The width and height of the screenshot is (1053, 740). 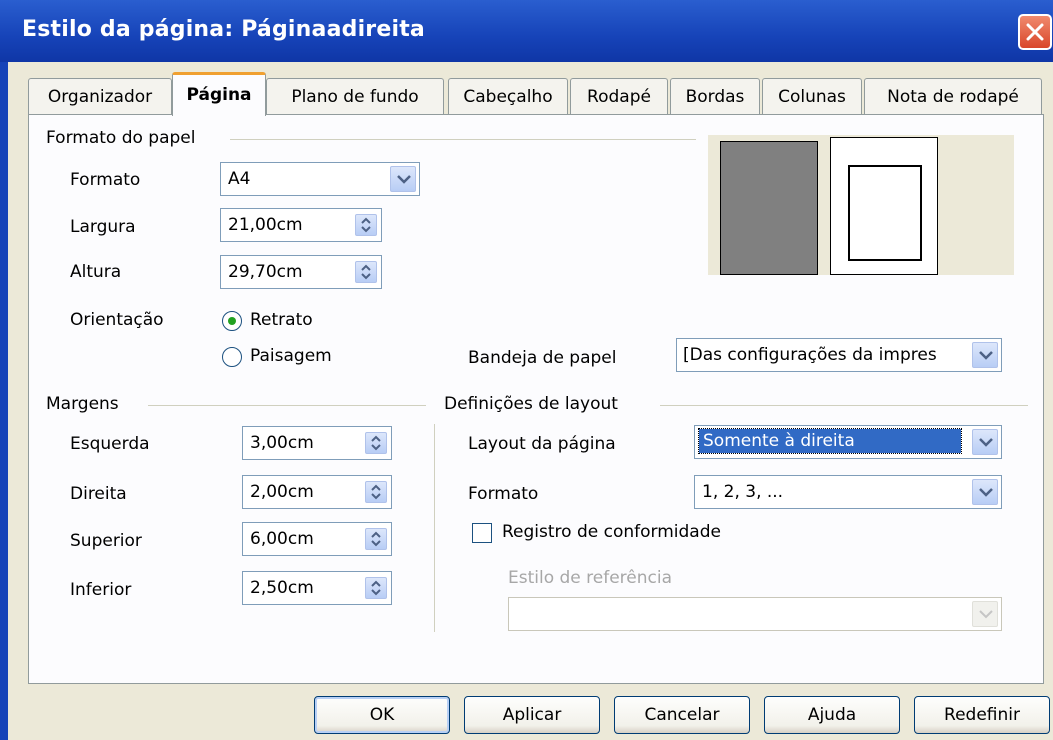 I want to click on radio-dot, so click(x=232, y=321).